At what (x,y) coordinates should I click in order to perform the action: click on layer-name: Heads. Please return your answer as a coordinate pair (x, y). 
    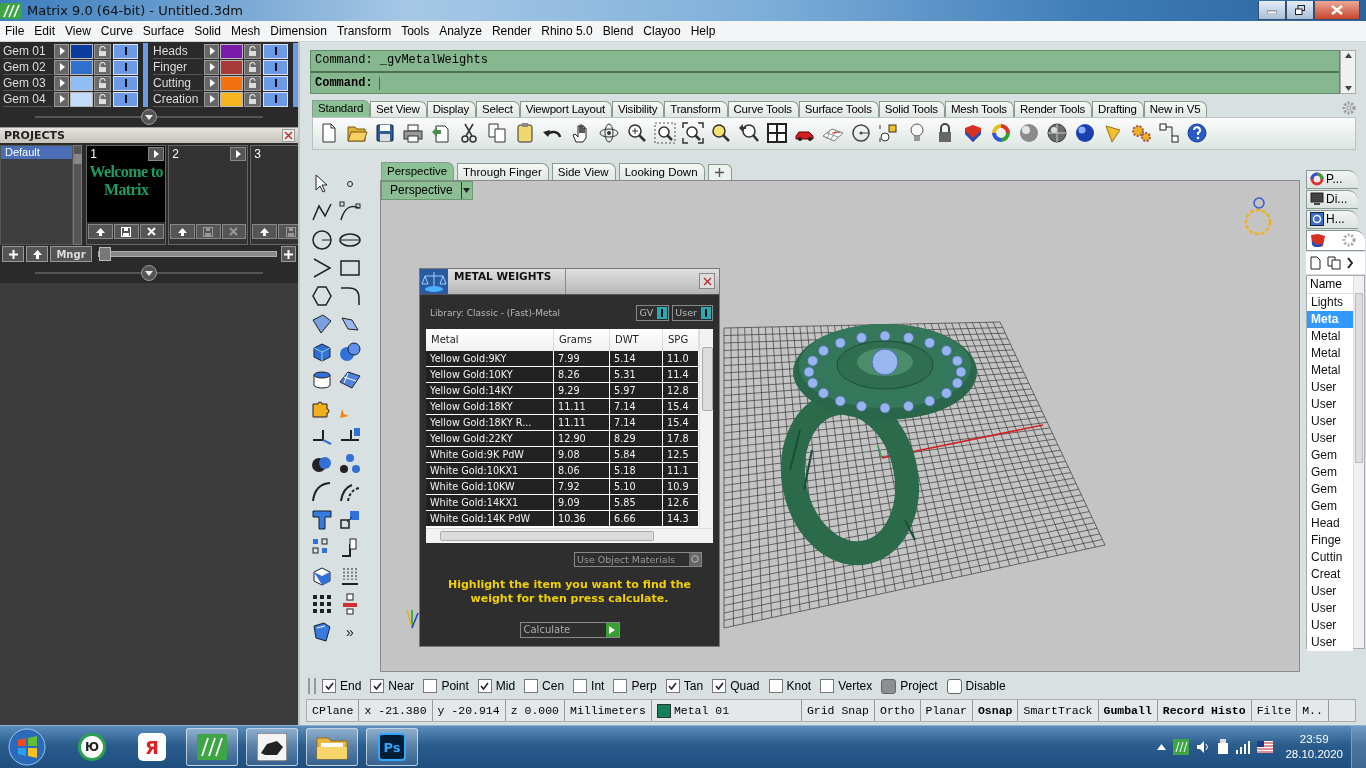
    Looking at the image, I should click on (178, 51).